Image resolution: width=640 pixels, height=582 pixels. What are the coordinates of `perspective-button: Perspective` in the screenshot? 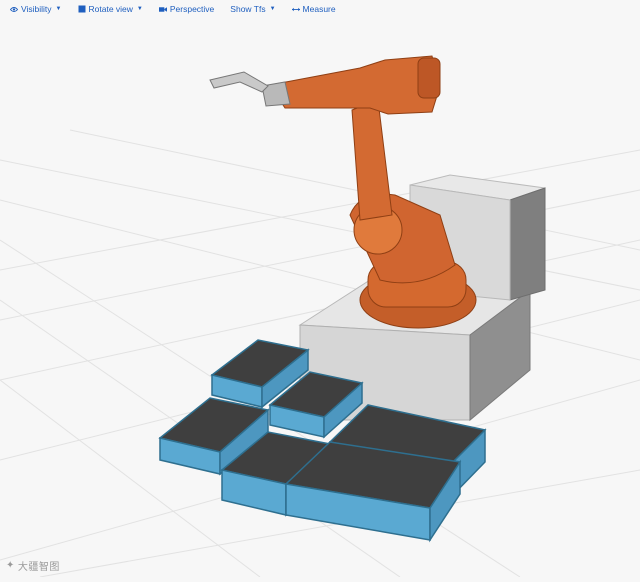 It's located at (186, 9).